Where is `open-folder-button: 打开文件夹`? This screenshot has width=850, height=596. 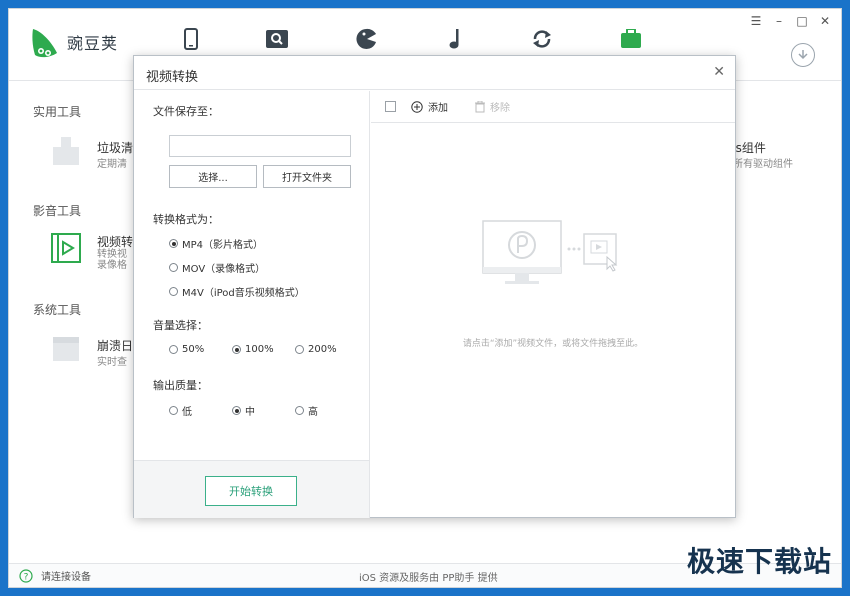 open-folder-button: 打开文件夹 is located at coordinates (307, 176).